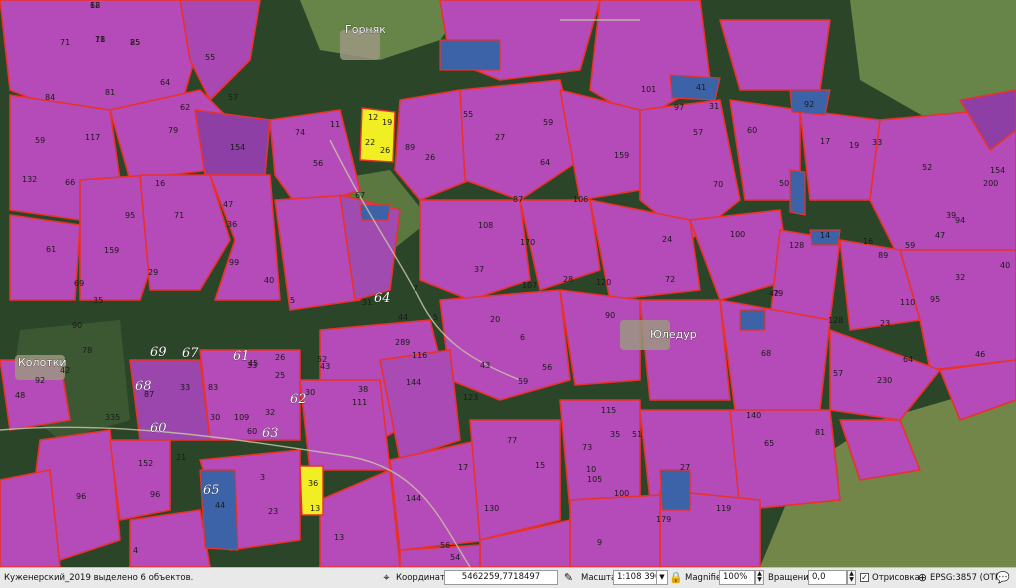 Image resolution: width=1016 pixels, height=588 pixels. Describe the element at coordinates (470, 397) in the screenshot. I see `field-number-label: 123` at that location.